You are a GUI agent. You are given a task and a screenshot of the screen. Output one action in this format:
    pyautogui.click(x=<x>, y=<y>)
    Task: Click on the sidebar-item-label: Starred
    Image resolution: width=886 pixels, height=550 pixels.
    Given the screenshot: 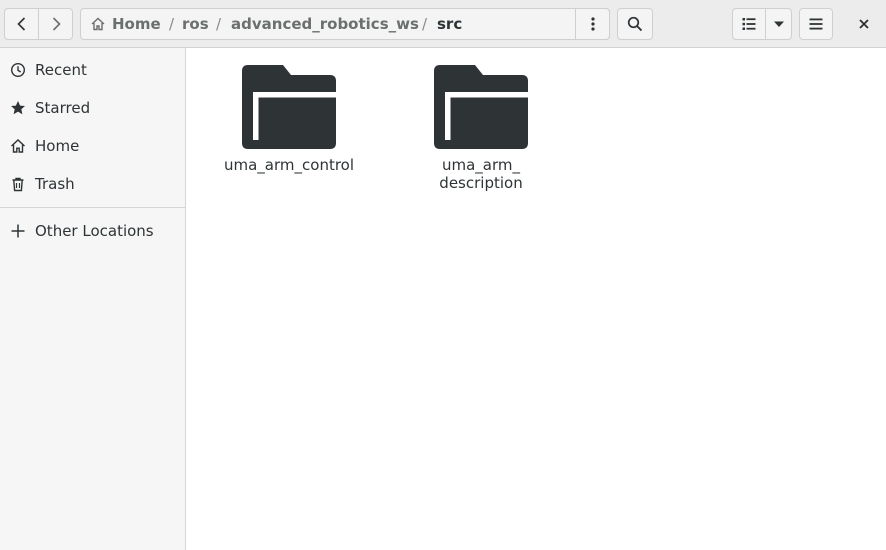 What is the action you would take?
    pyautogui.click(x=63, y=108)
    